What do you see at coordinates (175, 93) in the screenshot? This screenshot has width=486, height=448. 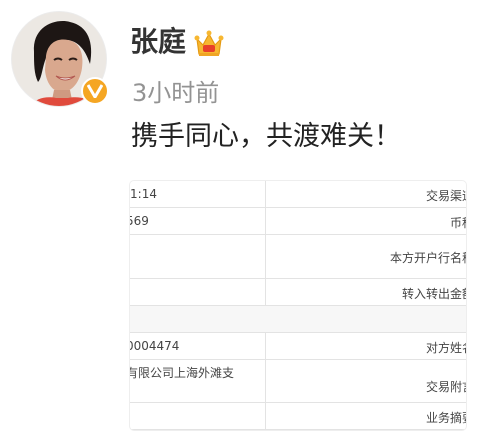 I see `post-time: 3小时前` at bounding box center [175, 93].